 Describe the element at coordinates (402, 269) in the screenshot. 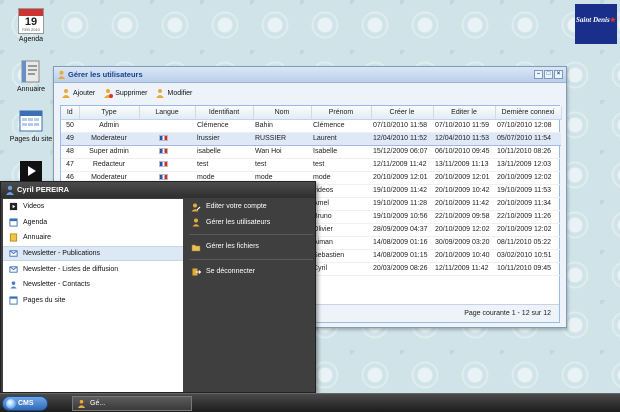

I see `cell-created: 20/03/2009 08:26` at that location.